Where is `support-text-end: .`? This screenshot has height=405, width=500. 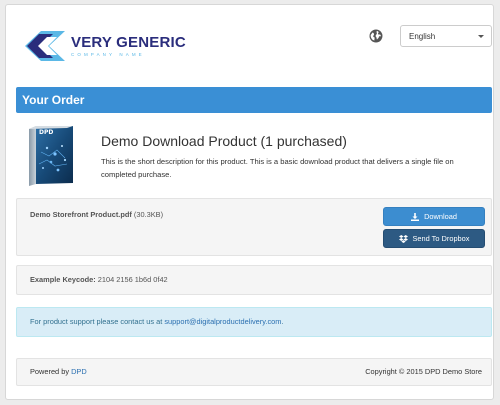
support-text-end: . is located at coordinates (282, 321).